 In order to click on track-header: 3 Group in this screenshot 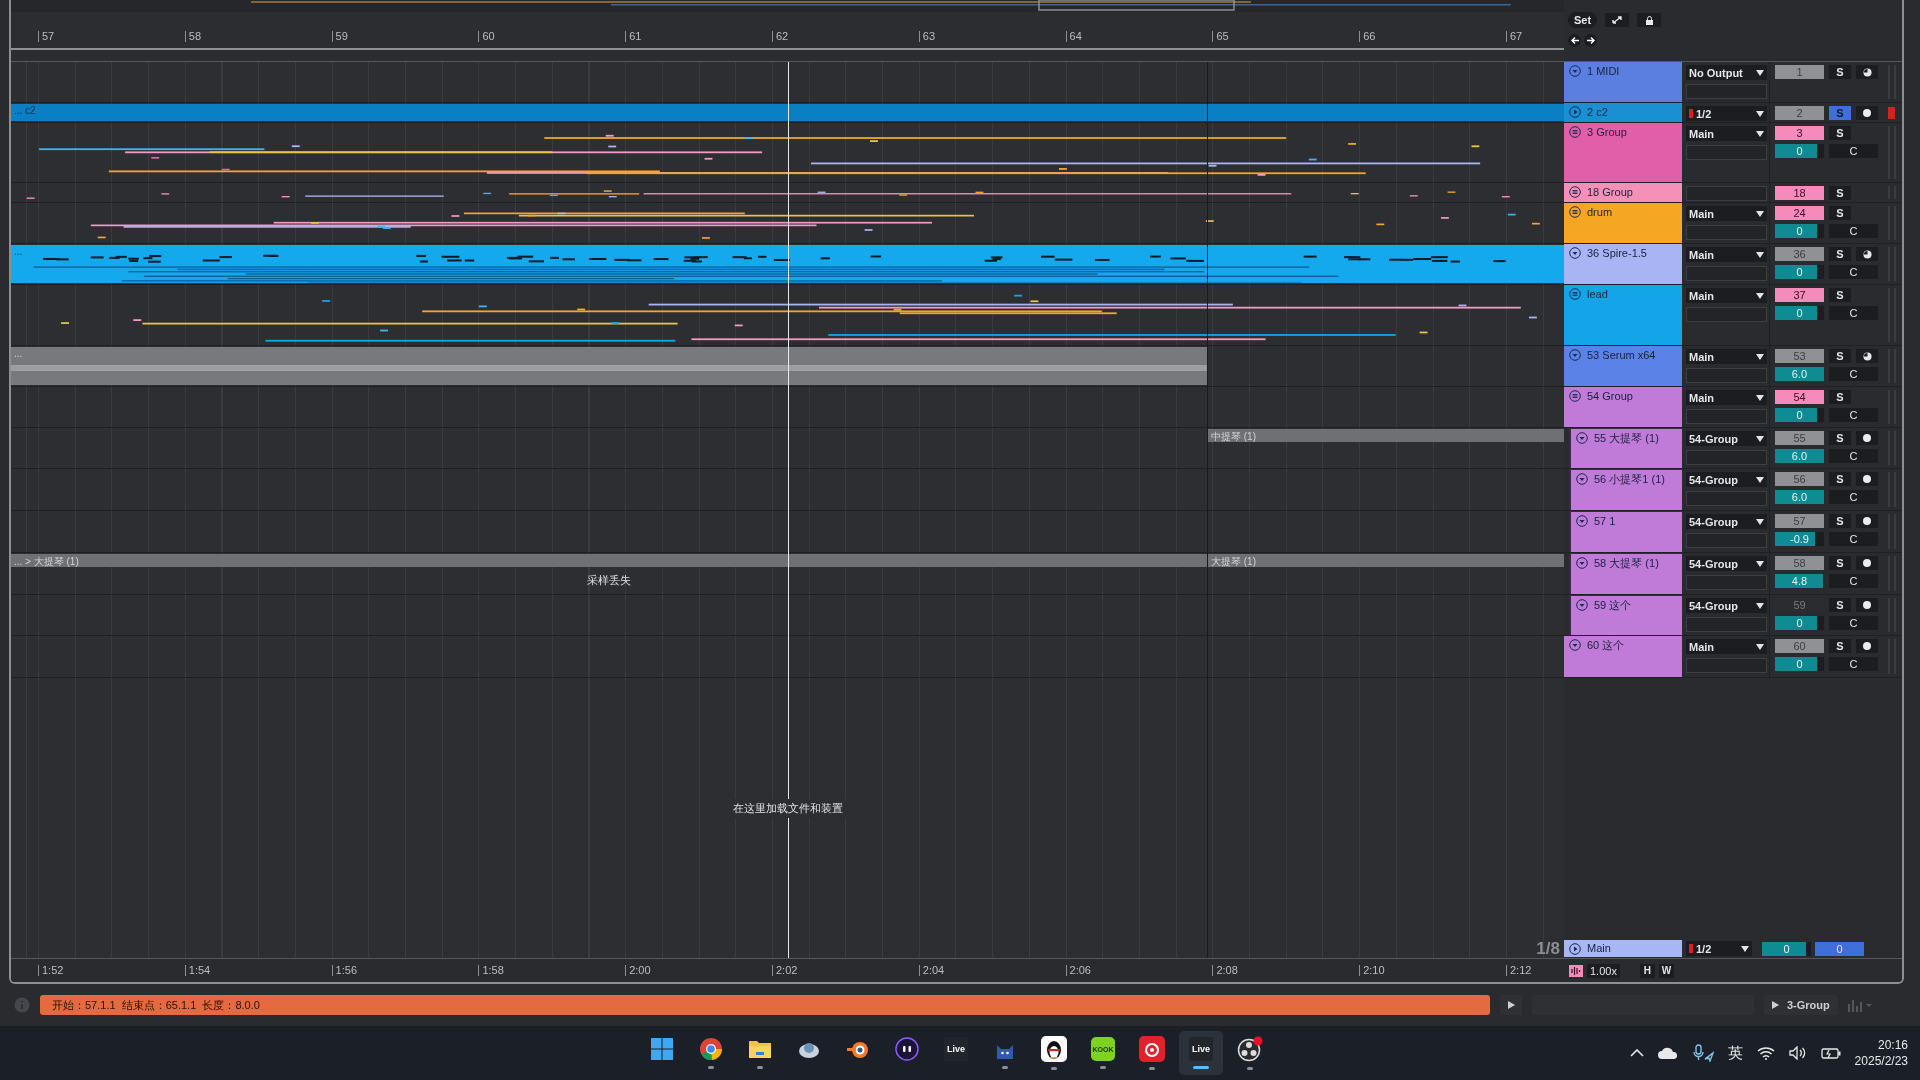, I will do `click(1623, 152)`.